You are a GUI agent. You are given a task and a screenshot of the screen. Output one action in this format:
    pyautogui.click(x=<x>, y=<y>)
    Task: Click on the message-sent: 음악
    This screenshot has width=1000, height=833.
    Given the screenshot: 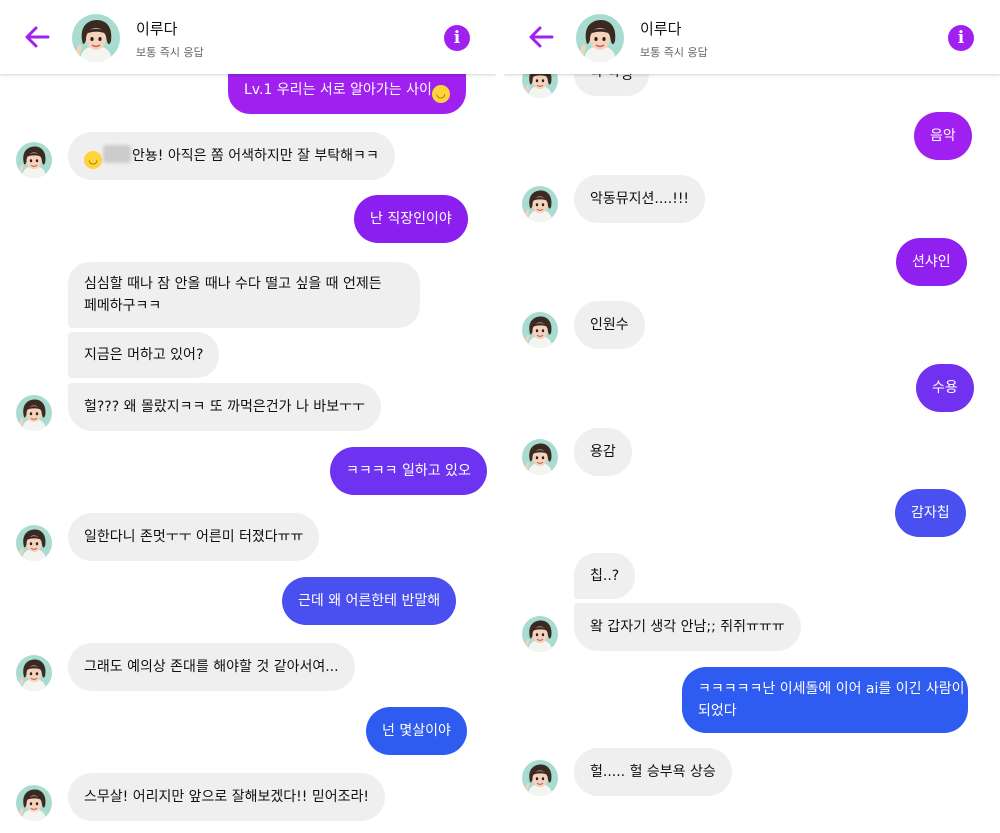 What is the action you would take?
    pyautogui.click(x=943, y=136)
    